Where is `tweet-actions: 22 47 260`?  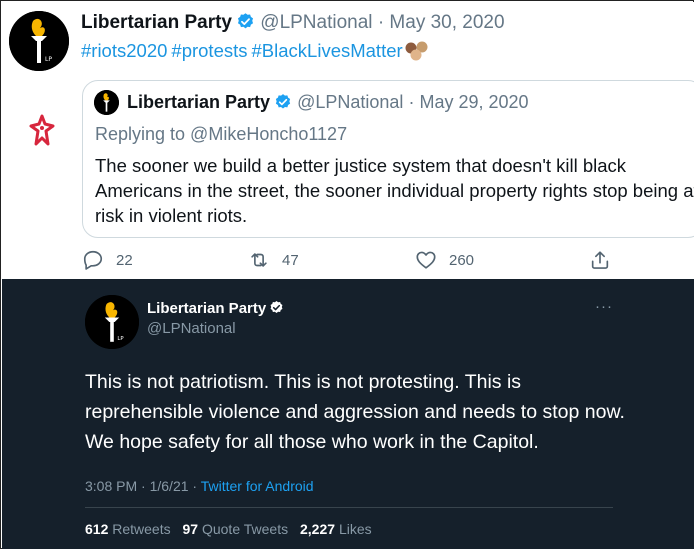
tweet-actions: 22 47 260 is located at coordinates (362, 262).